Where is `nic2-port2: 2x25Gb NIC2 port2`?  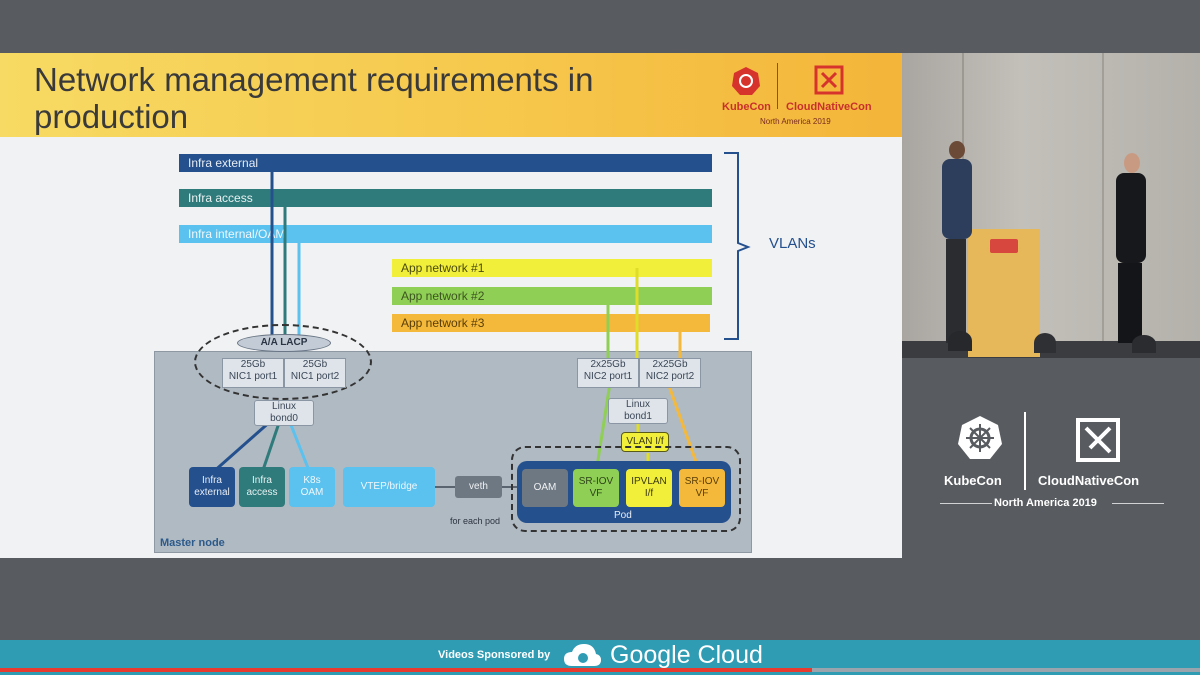
nic2-port2: 2x25Gb NIC2 port2 is located at coordinates (670, 373).